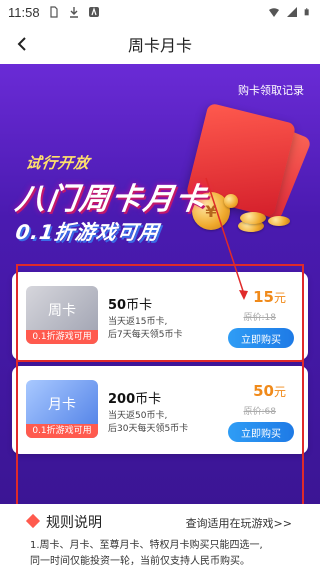 Image resolution: width=320 pixels, height=568 pixels. What do you see at coordinates (58, 163) in the screenshot?
I see `banner-tagline: 试行开放` at bounding box center [58, 163].